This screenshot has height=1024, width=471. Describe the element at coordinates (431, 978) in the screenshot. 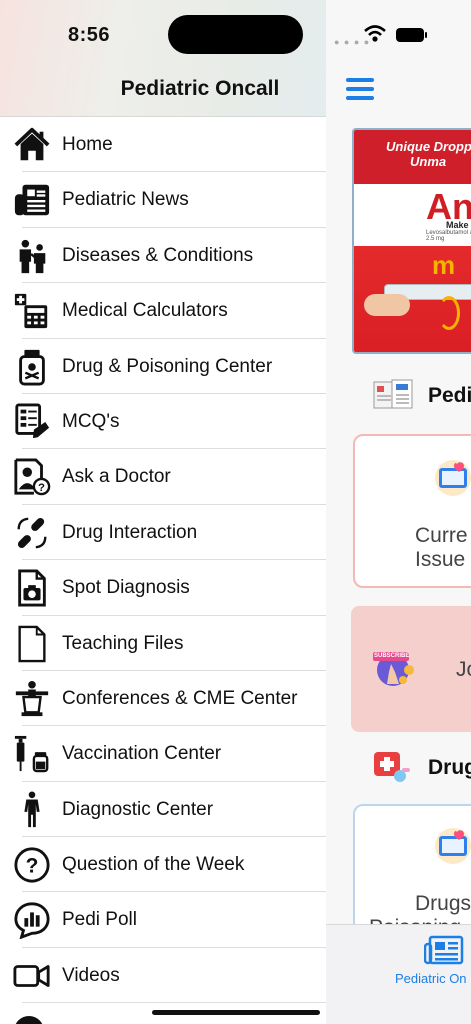

I see `tab-pediatric-oncall: Pediatric On` at that location.